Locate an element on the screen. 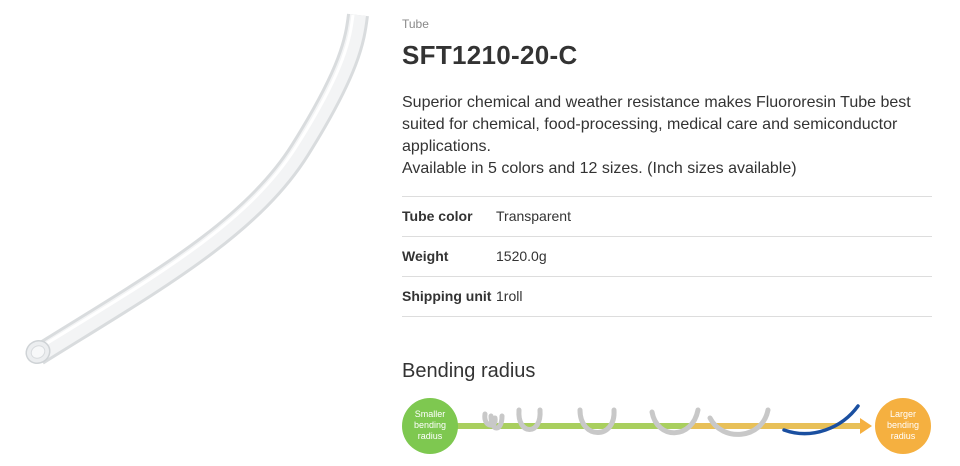  spec-label: Shipping unit is located at coordinates (447, 296).